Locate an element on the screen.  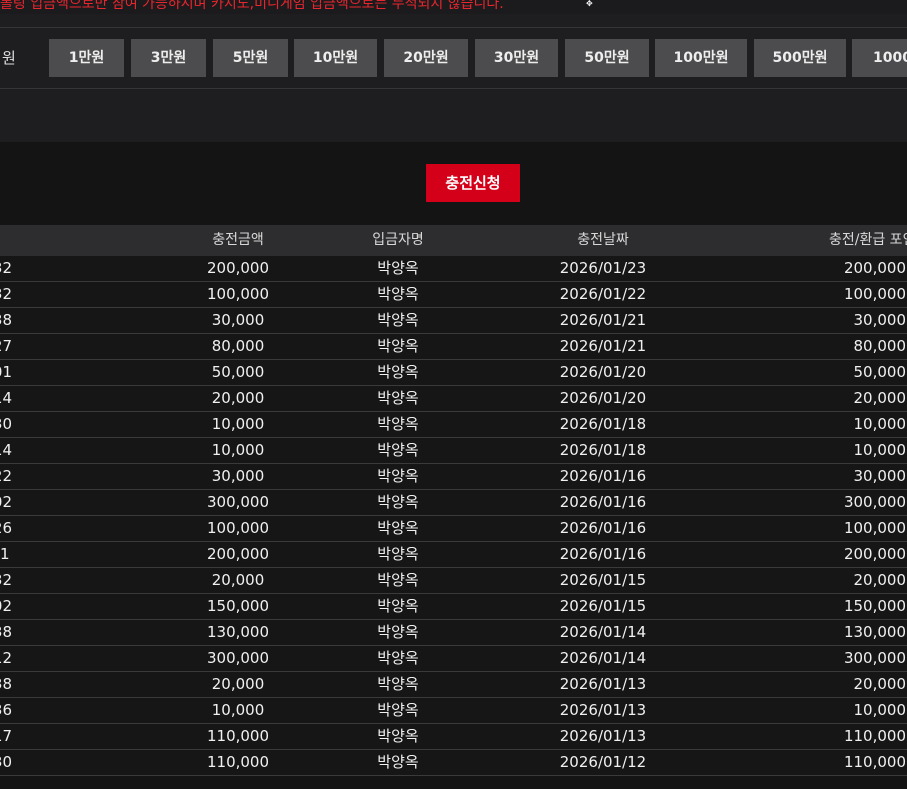
table-row: 30110,000박양옥2026/01/12110,000 is located at coordinates (453, 763).